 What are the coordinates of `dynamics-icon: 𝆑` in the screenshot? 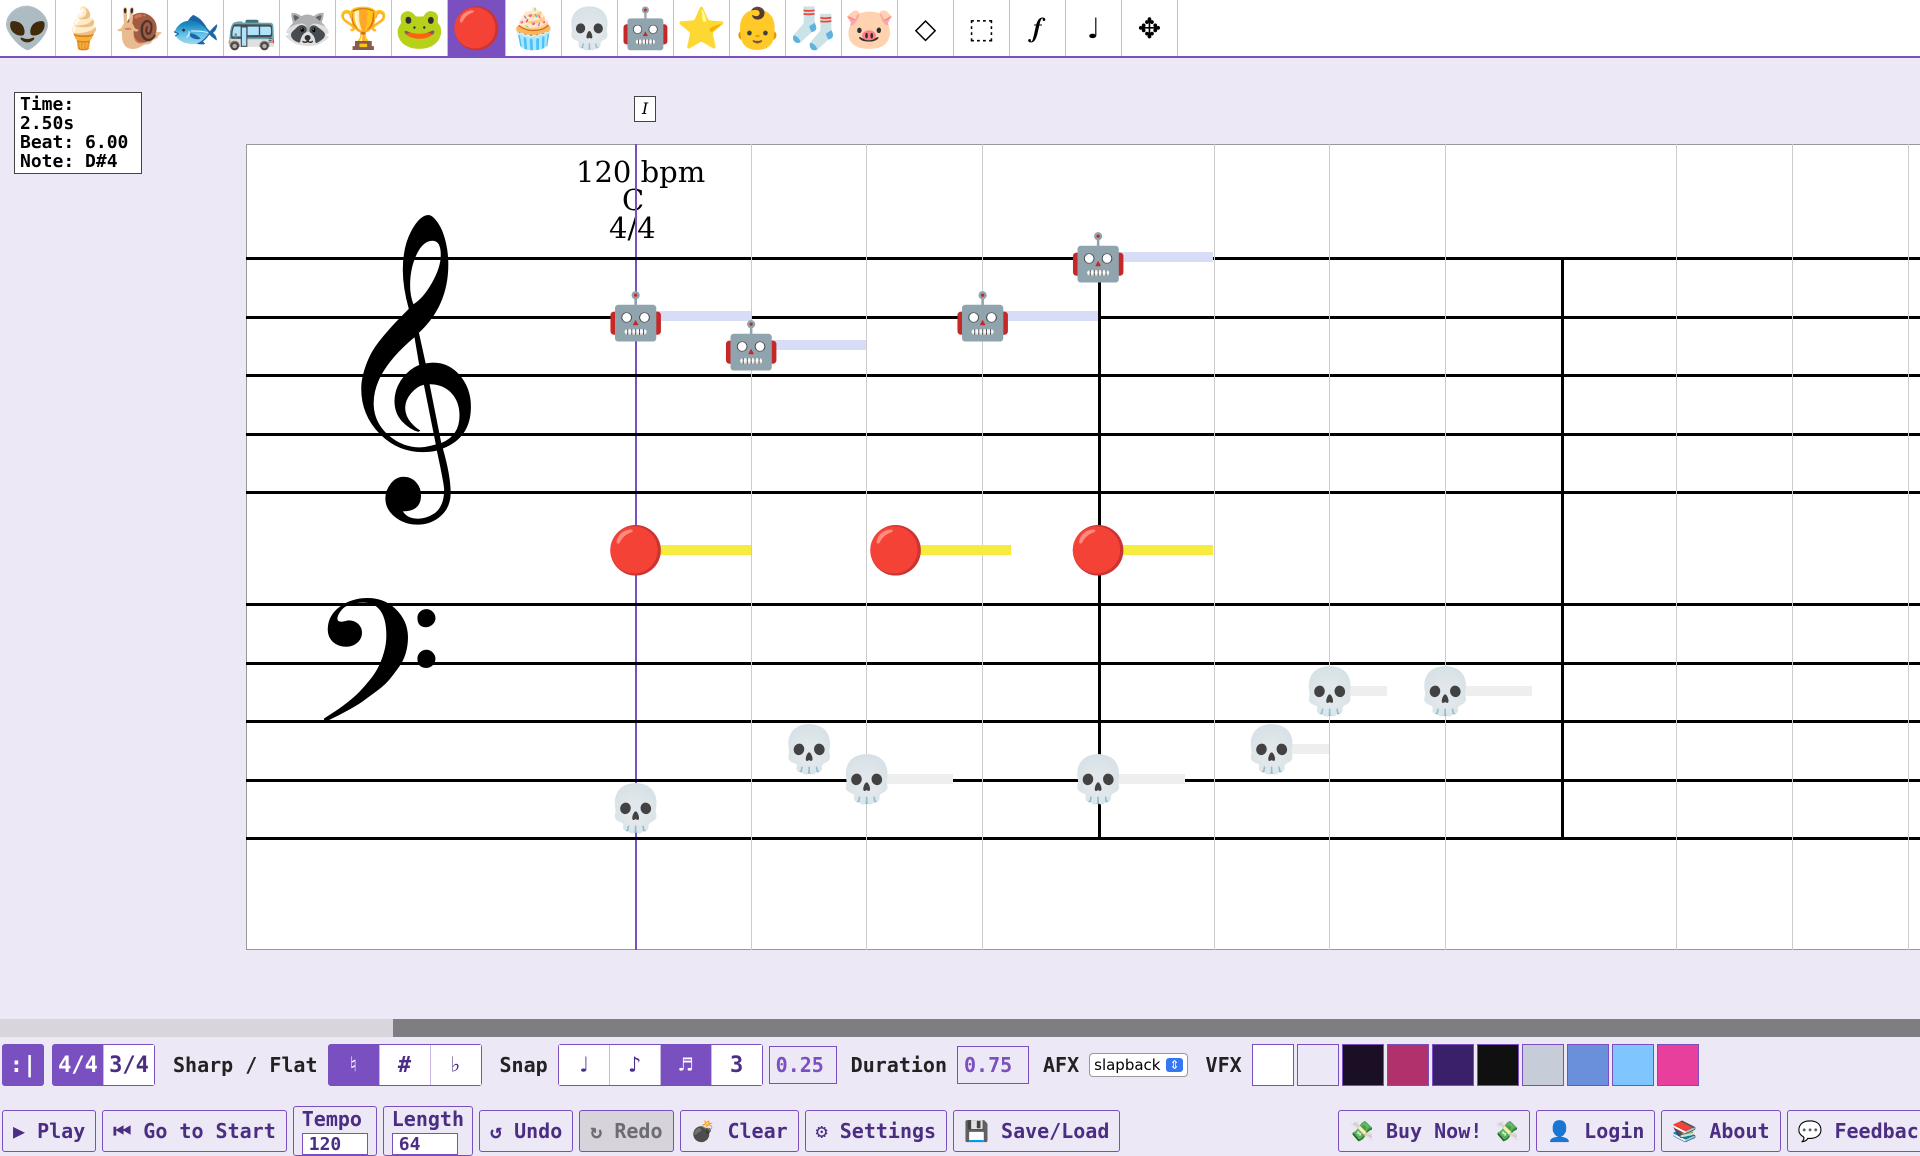 It's located at (1038, 28).